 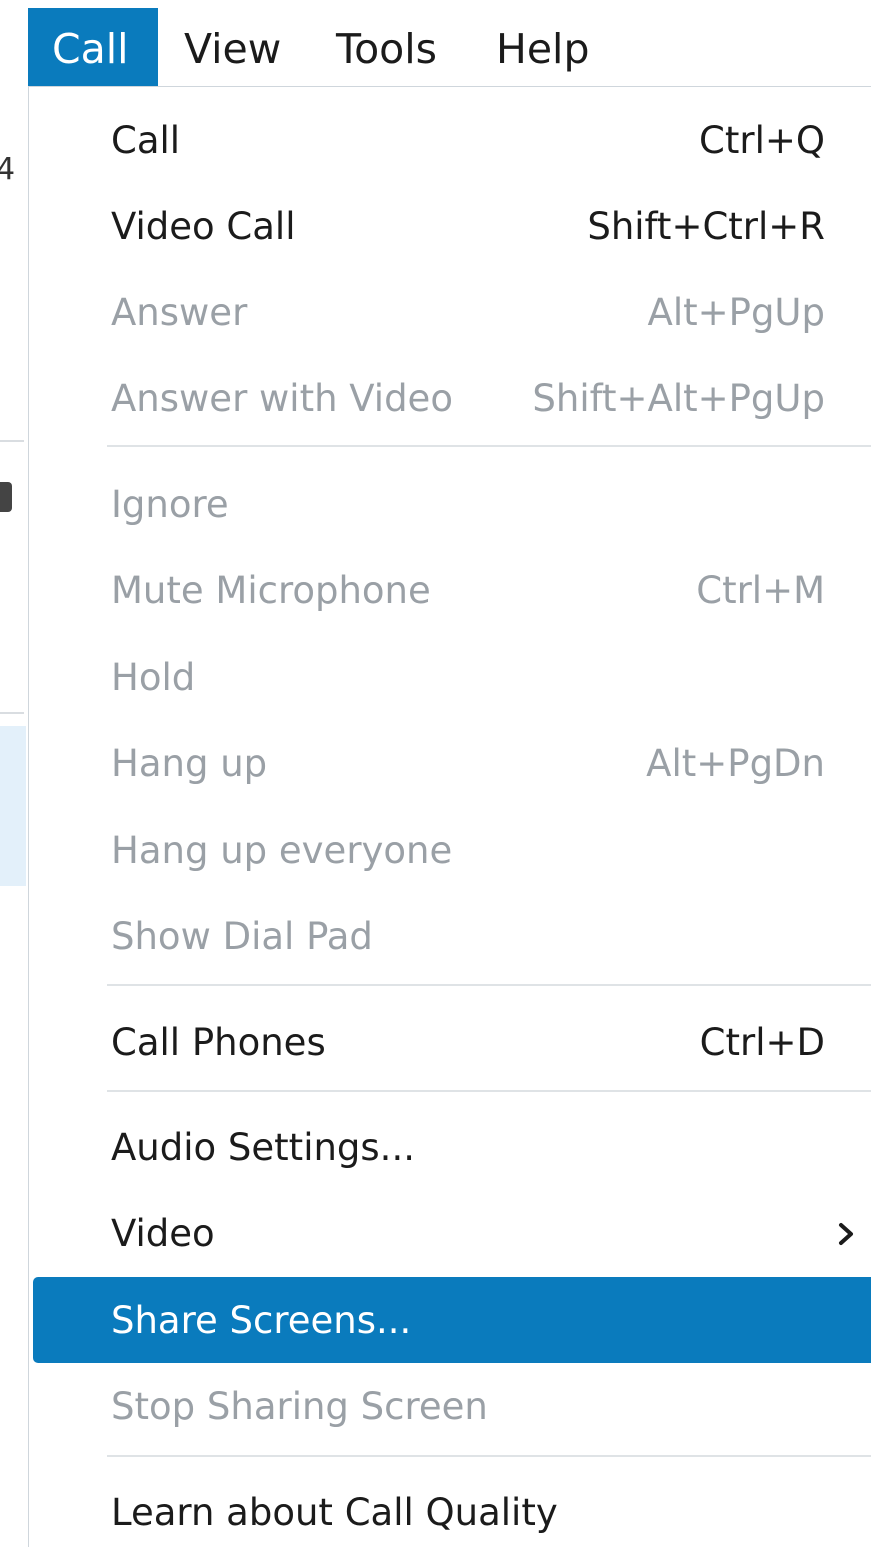 I want to click on menu-item-shortcut: Ctrl+D, so click(x=762, y=1042).